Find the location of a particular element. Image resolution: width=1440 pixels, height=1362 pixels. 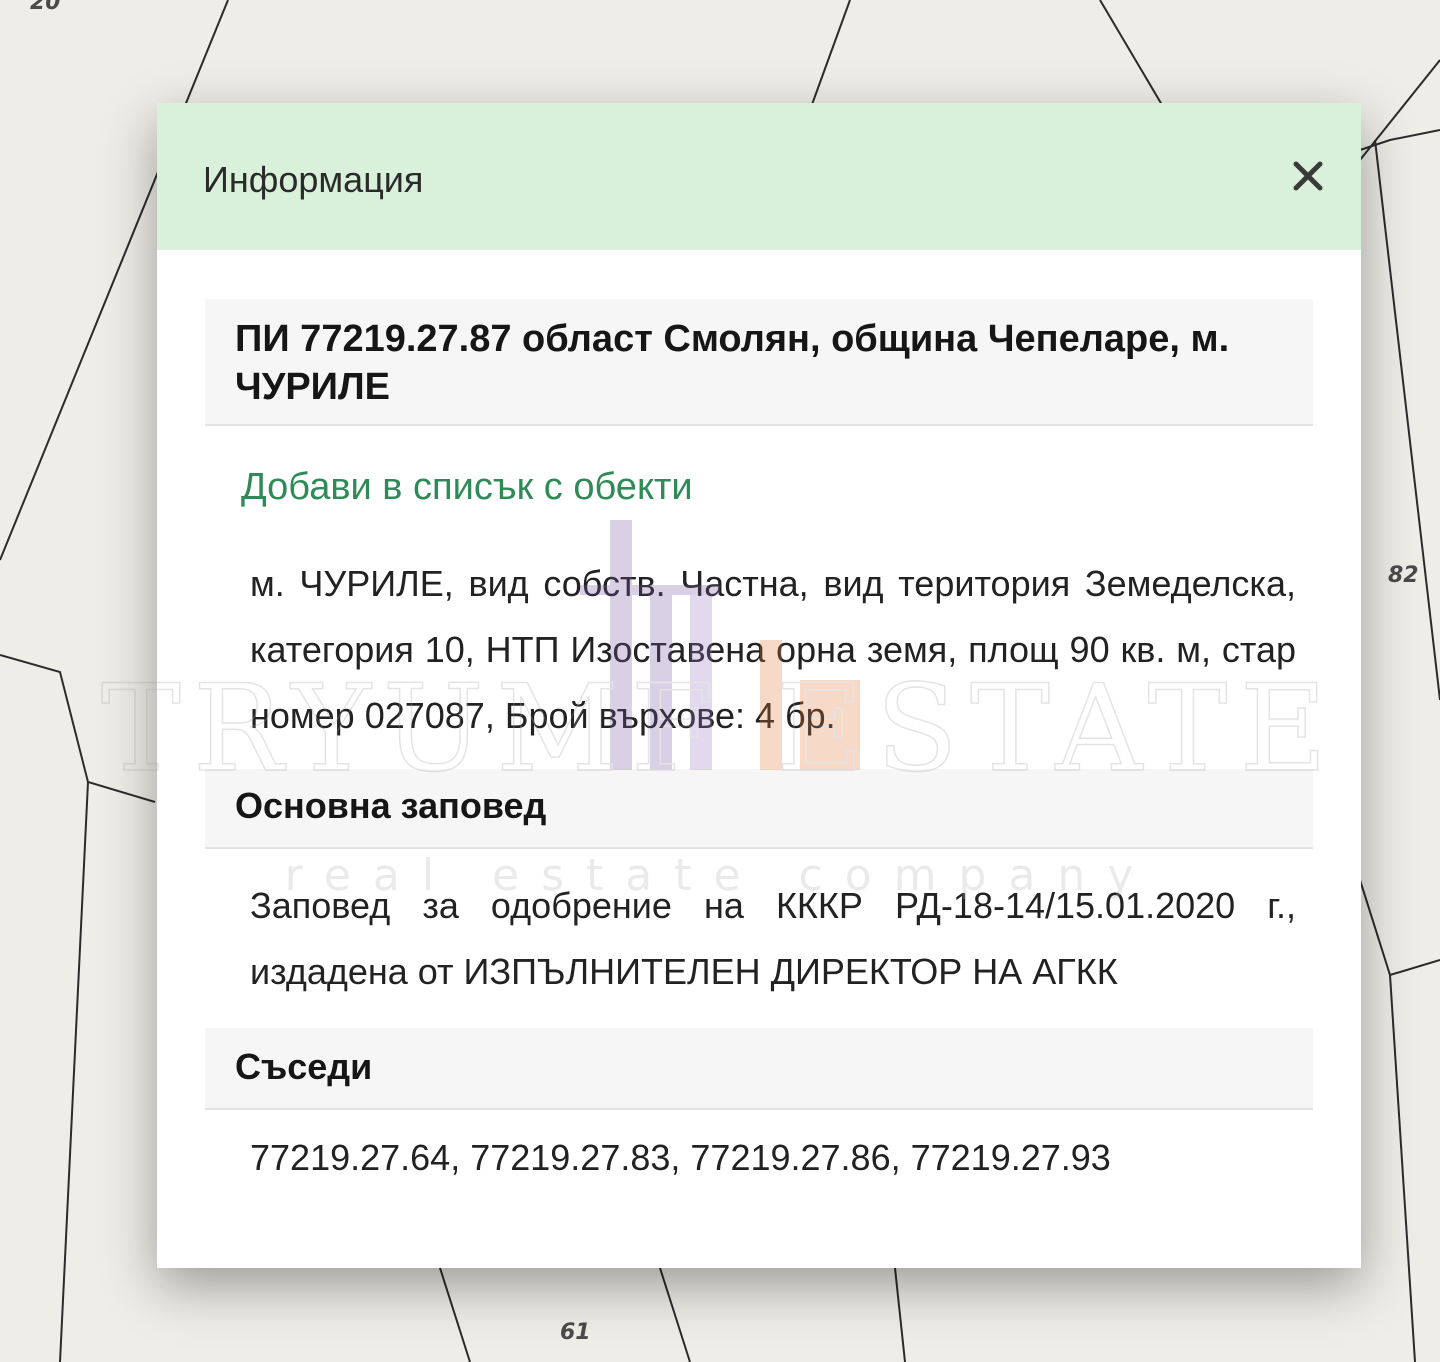

map-parcel-label: 82 is located at coordinates (1403, 575).